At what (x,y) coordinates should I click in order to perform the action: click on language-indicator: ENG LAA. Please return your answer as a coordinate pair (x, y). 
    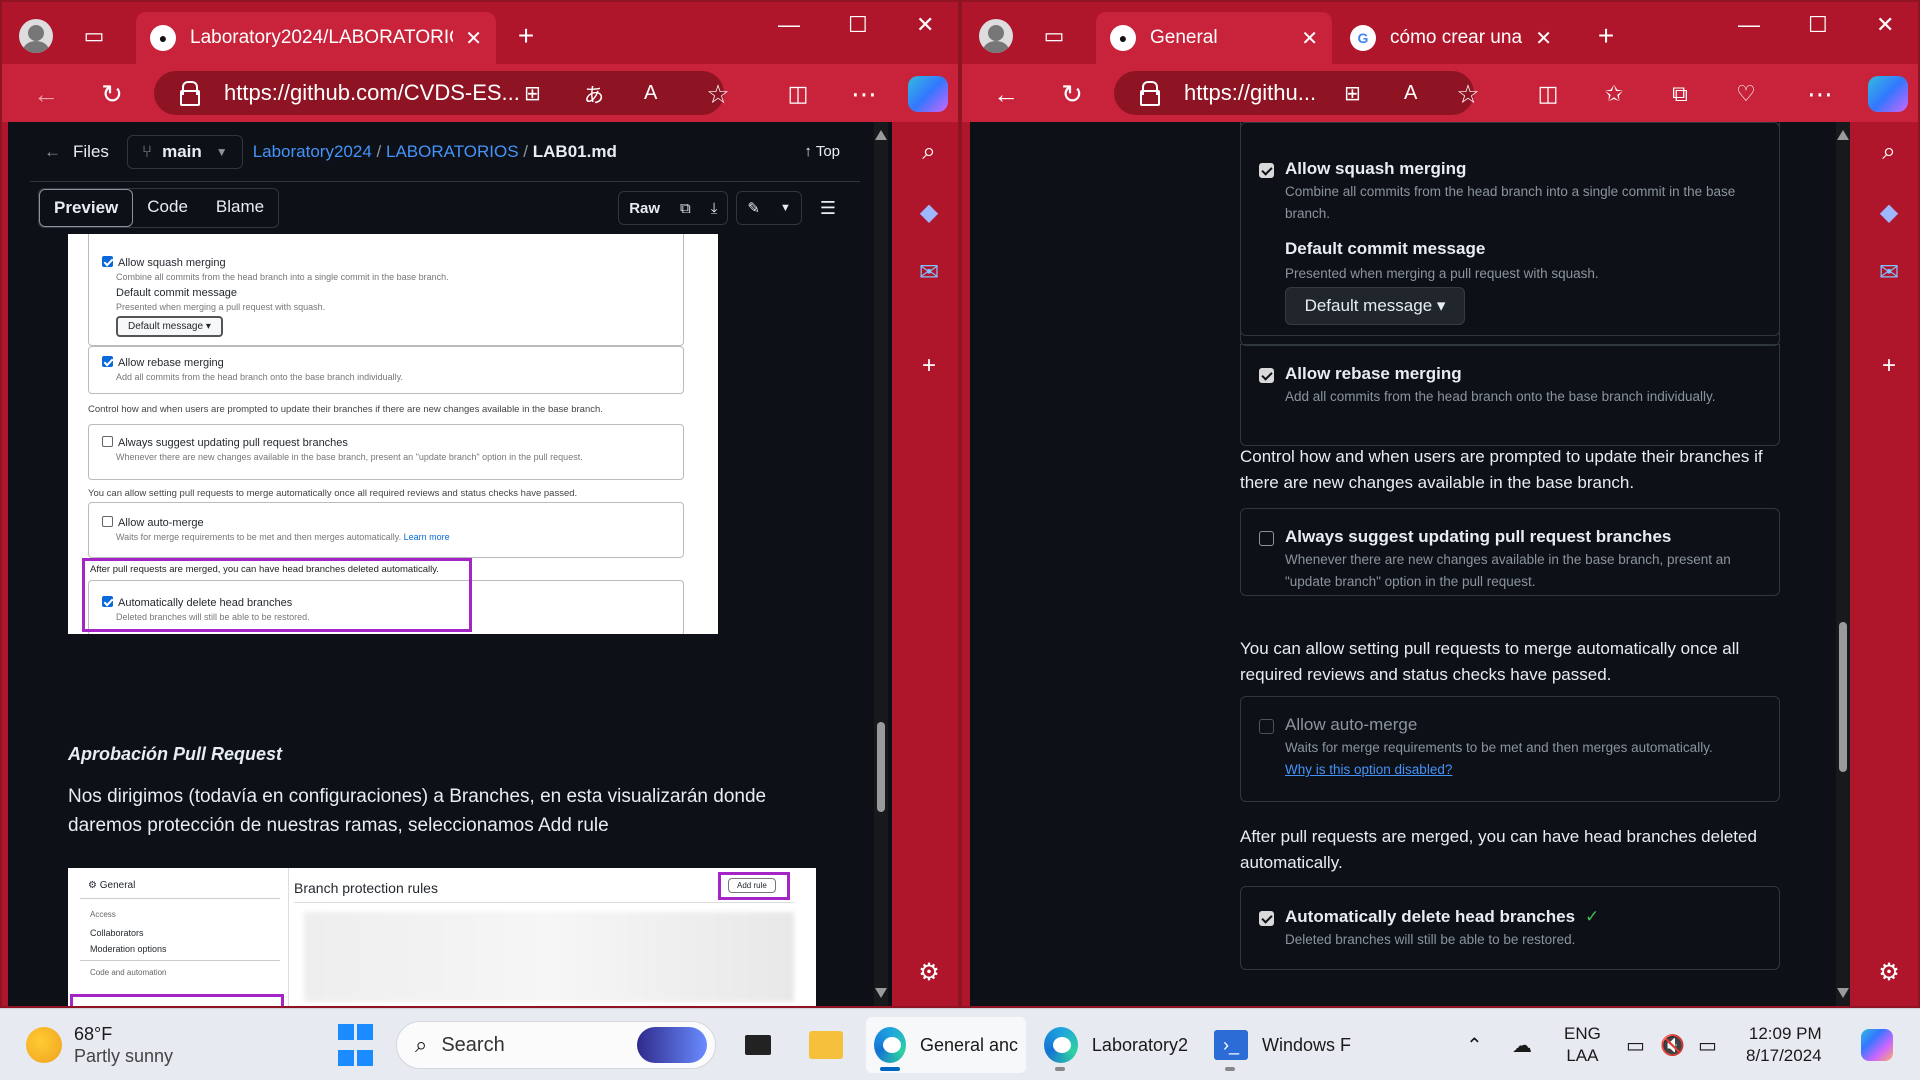
    Looking at the image, I should click on (1582, 1045).